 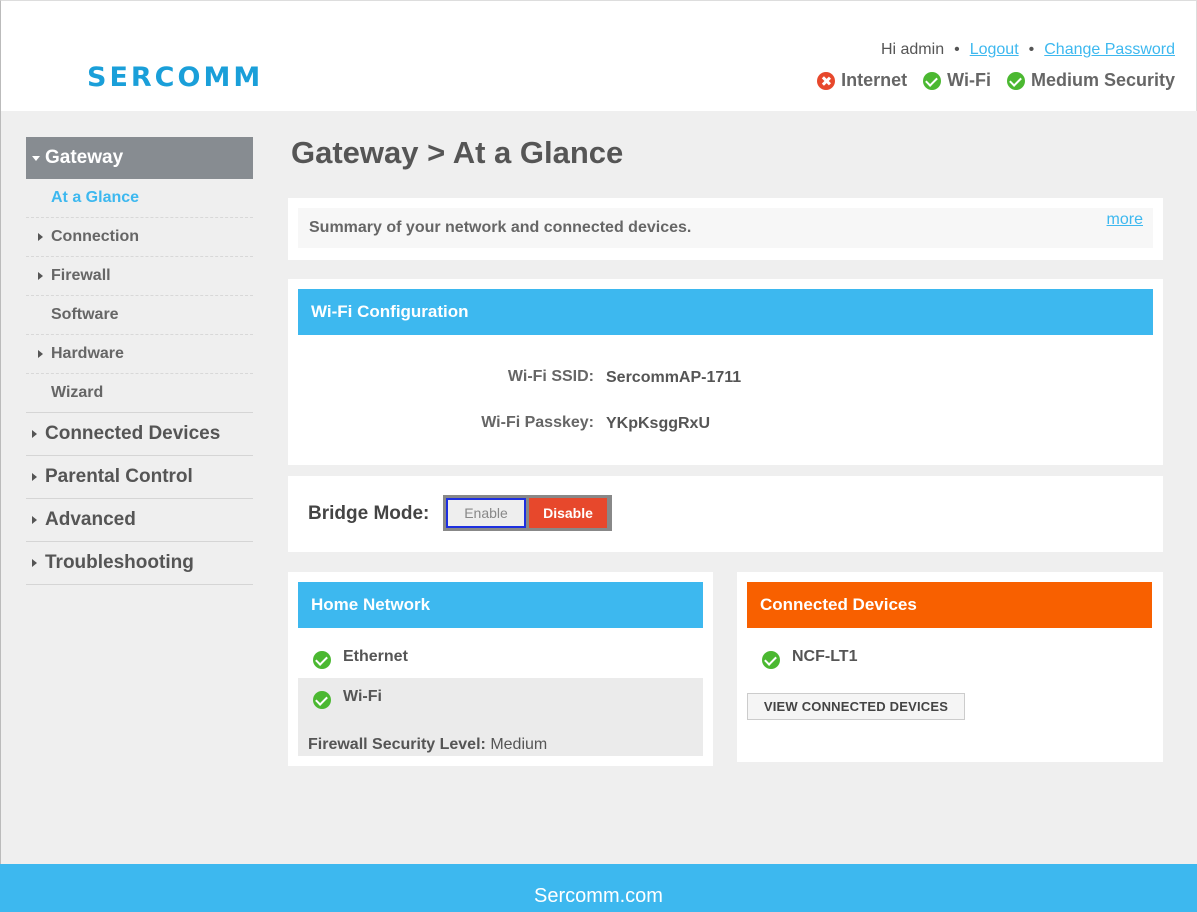 I want to click on connected-devices-header: Connected Devices, so click(x=949, y=605).